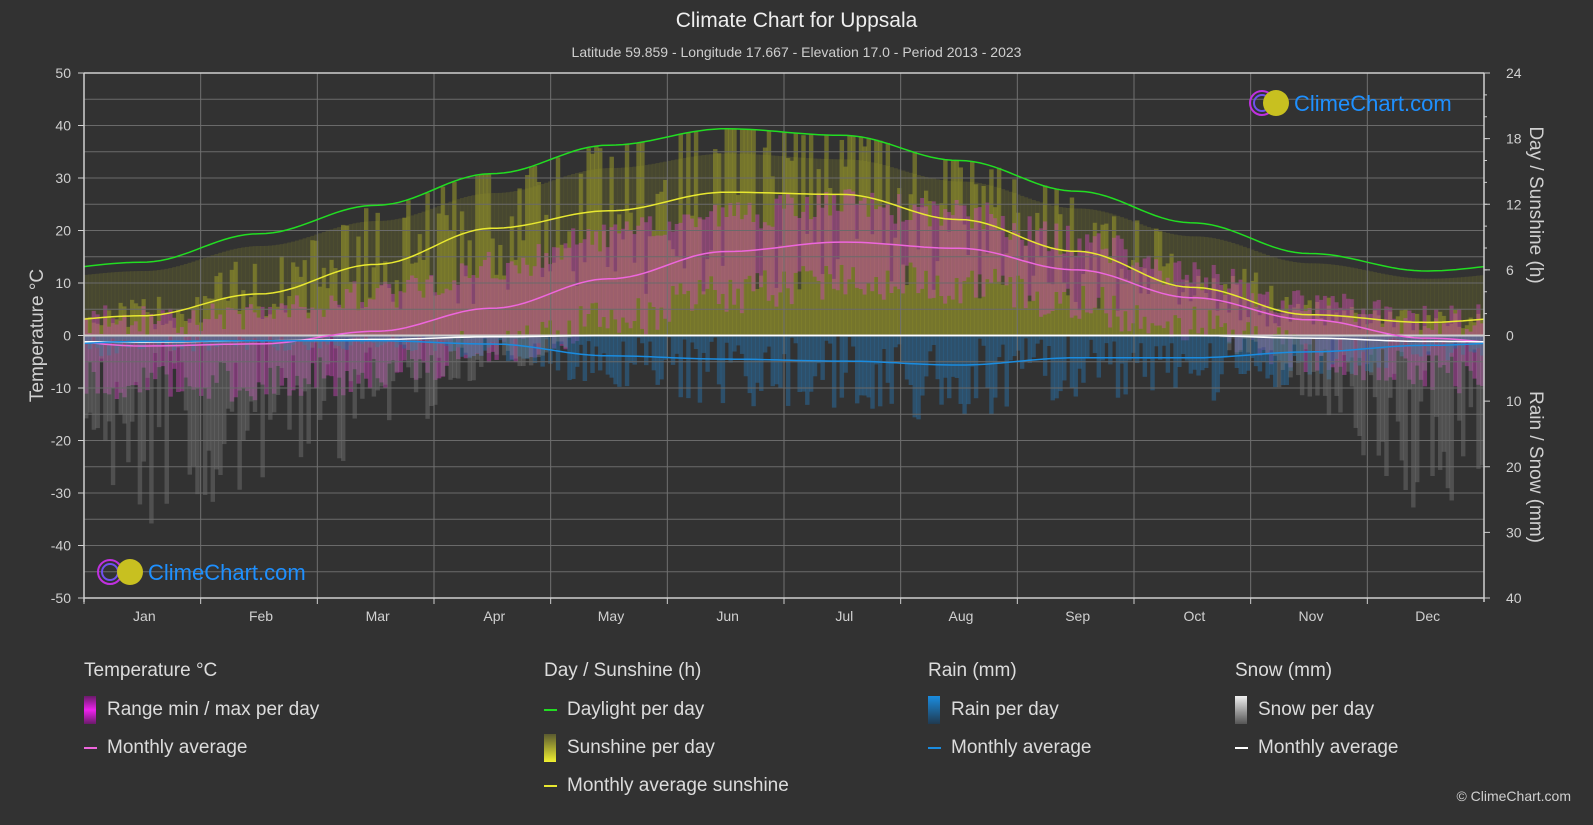 This screenshot has width=1593, height=825. What do you see at coordinates (1241, 748) in the screenshot?
I see `line-swatch-icon` at bounding box center [1241, 748].